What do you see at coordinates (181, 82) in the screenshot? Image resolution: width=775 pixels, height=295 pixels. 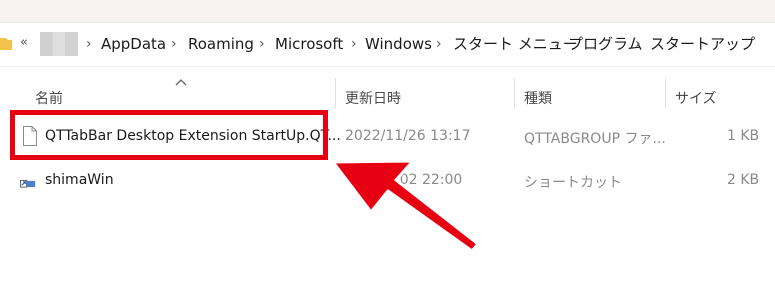 I see `sort-ascending-icon` at bounding box center [181, 82].